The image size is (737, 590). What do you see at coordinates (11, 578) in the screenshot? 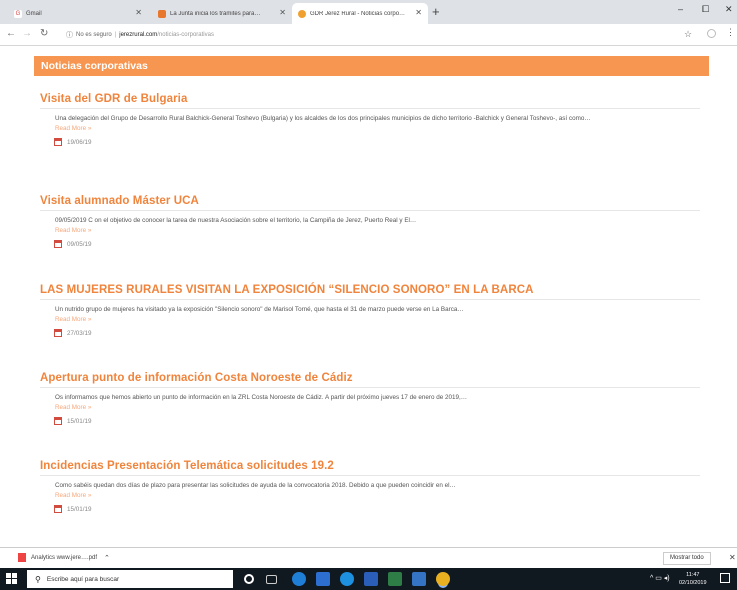
I see `windows-start-icon` at bounding box center [11, 578].